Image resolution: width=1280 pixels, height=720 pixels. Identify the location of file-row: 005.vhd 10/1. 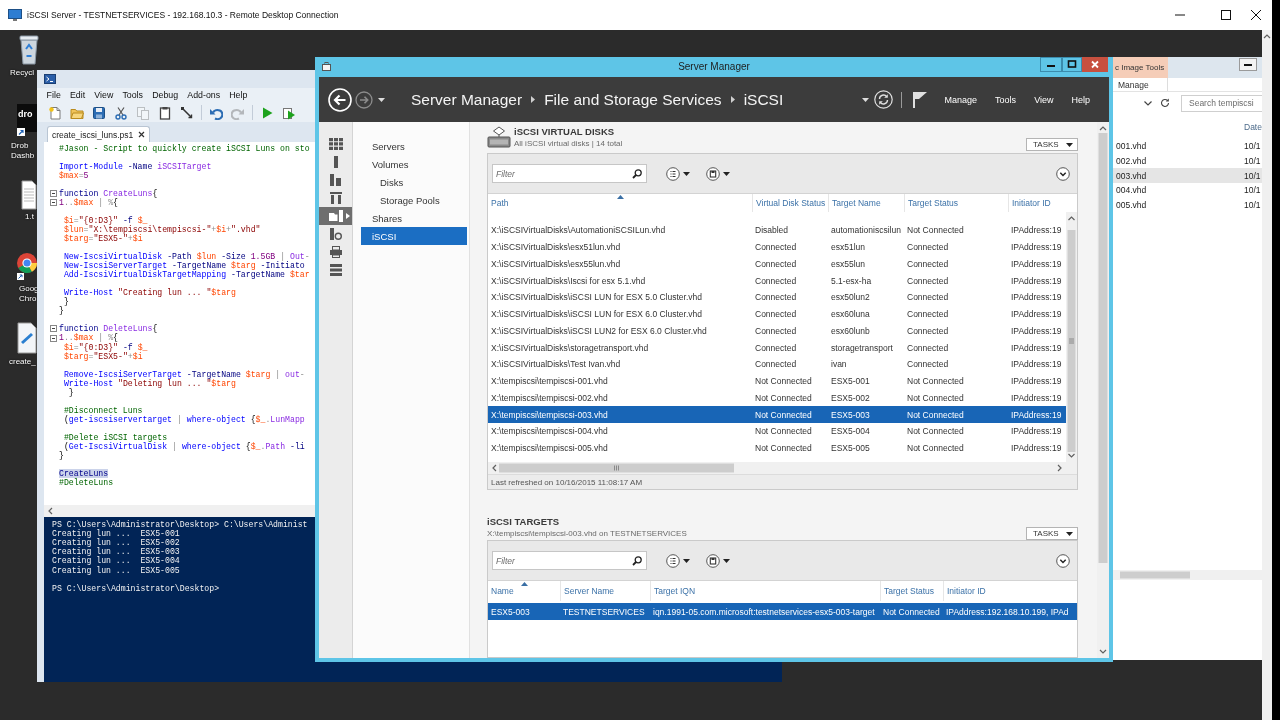
(1187, 205).